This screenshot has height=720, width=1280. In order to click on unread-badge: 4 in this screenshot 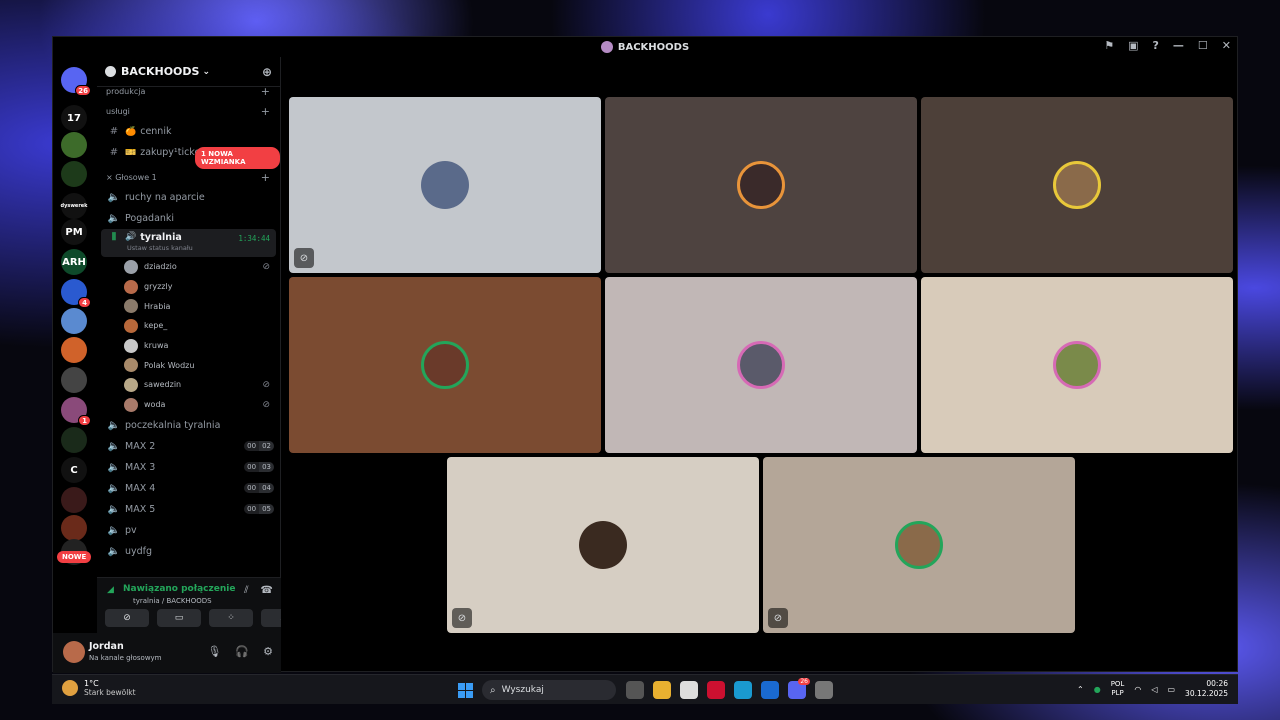, I will do `click(84, 302)`.